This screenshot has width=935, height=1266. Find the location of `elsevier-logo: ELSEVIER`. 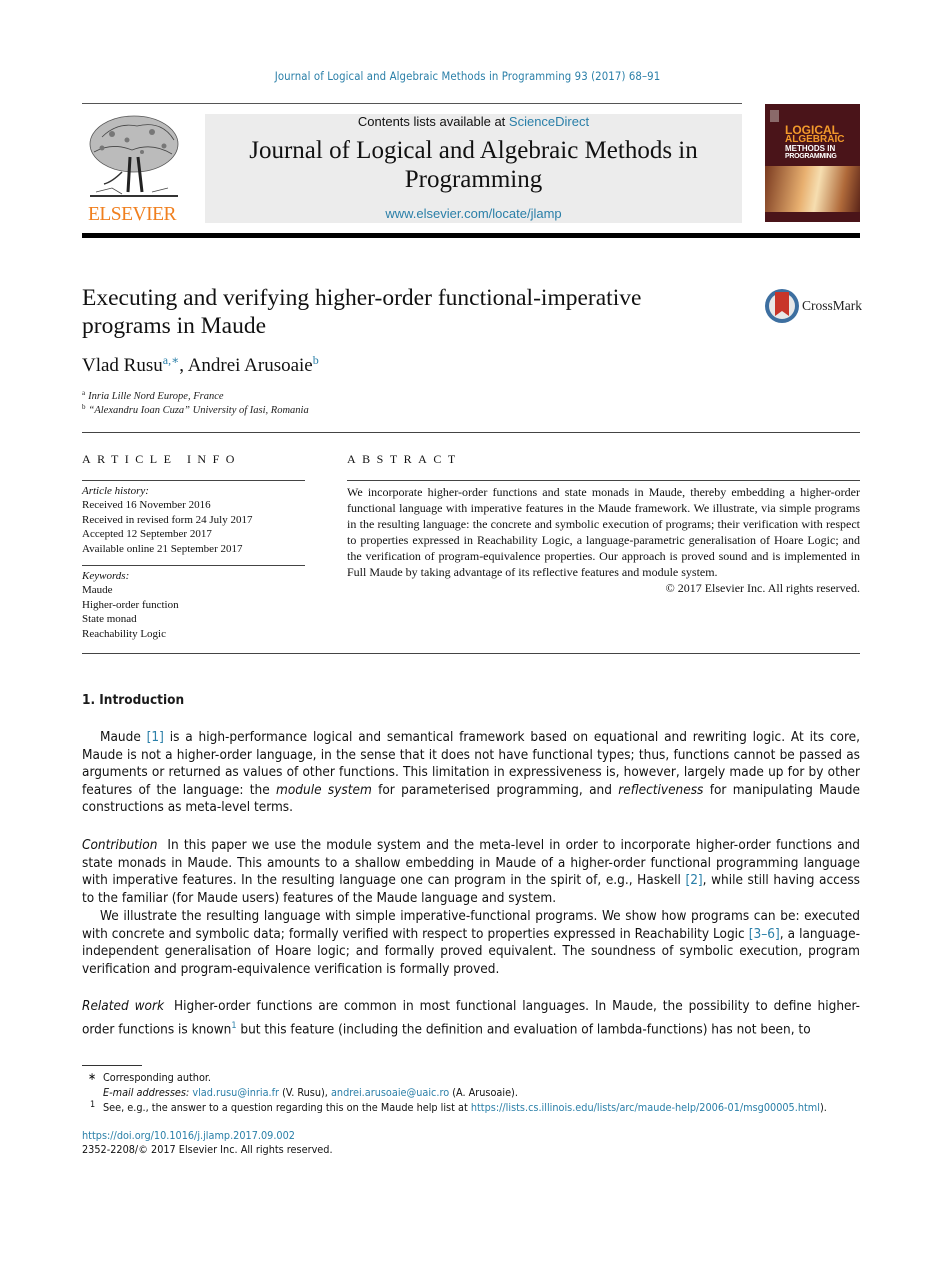

elsevier-logo: ELSEVIER is located at coordinates (132, 169).